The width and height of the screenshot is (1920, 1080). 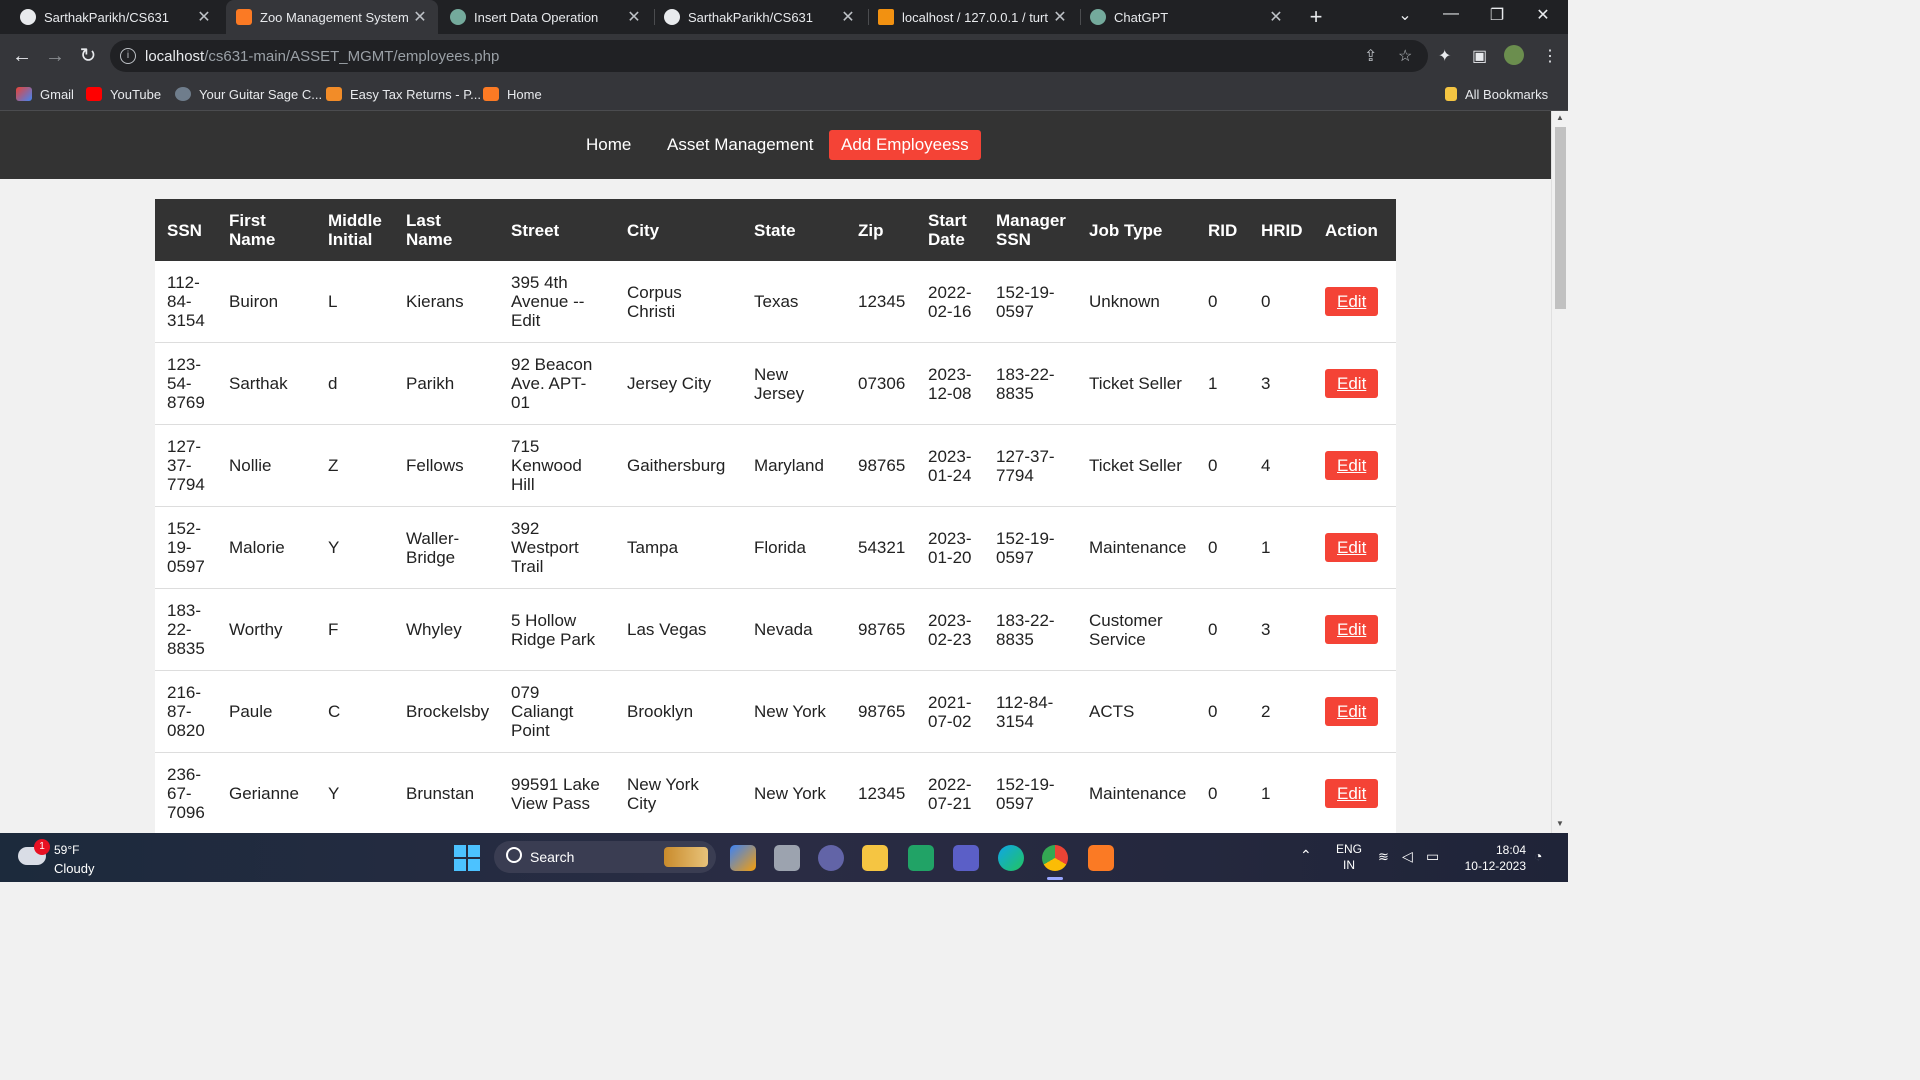 What do you see at coordinates (1514, 55) in the screenshot?
I see `profile-avatar-icon` at bounding box center [1514, 55].